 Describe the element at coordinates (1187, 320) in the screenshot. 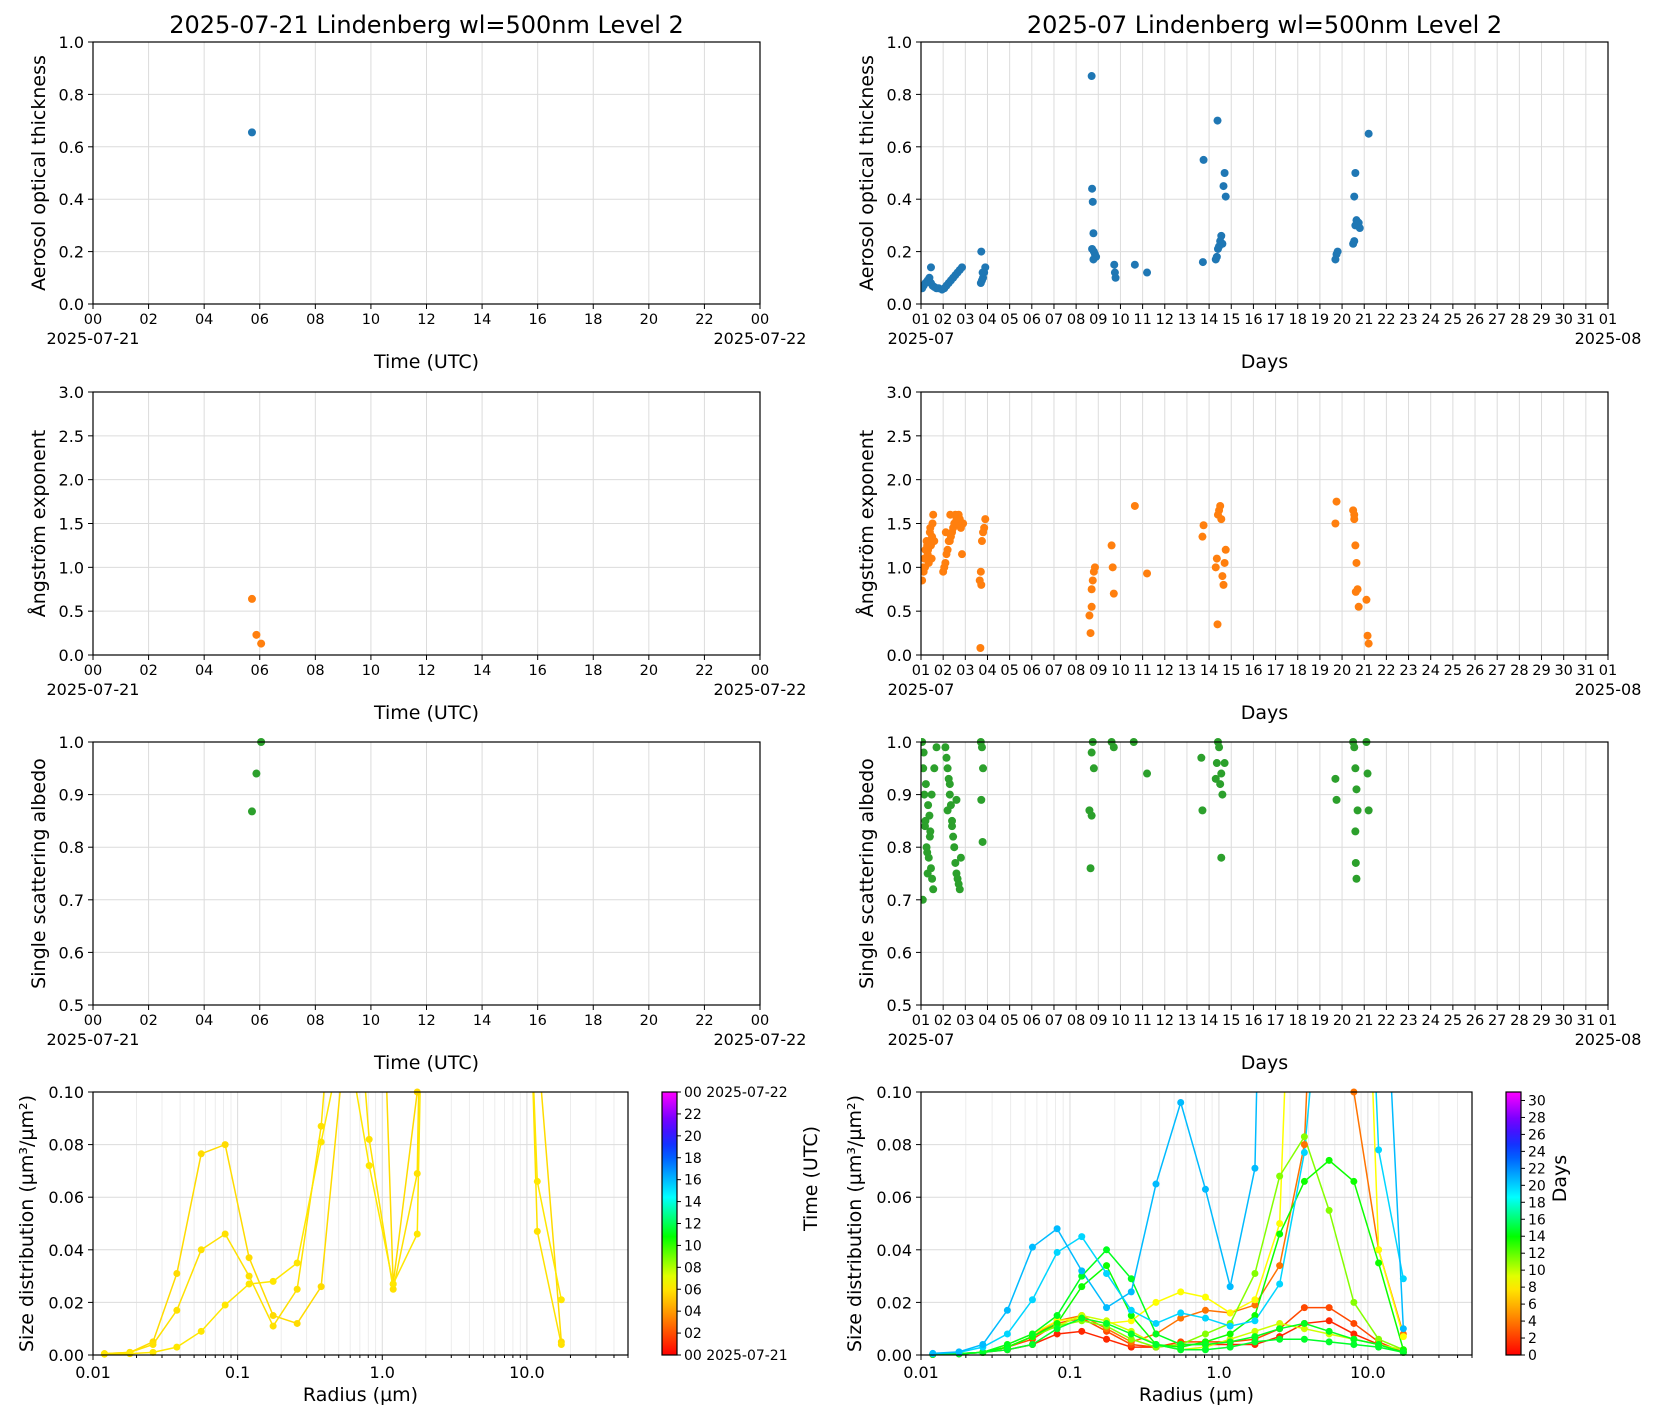

I see `x-tick-label: 13` at that location.